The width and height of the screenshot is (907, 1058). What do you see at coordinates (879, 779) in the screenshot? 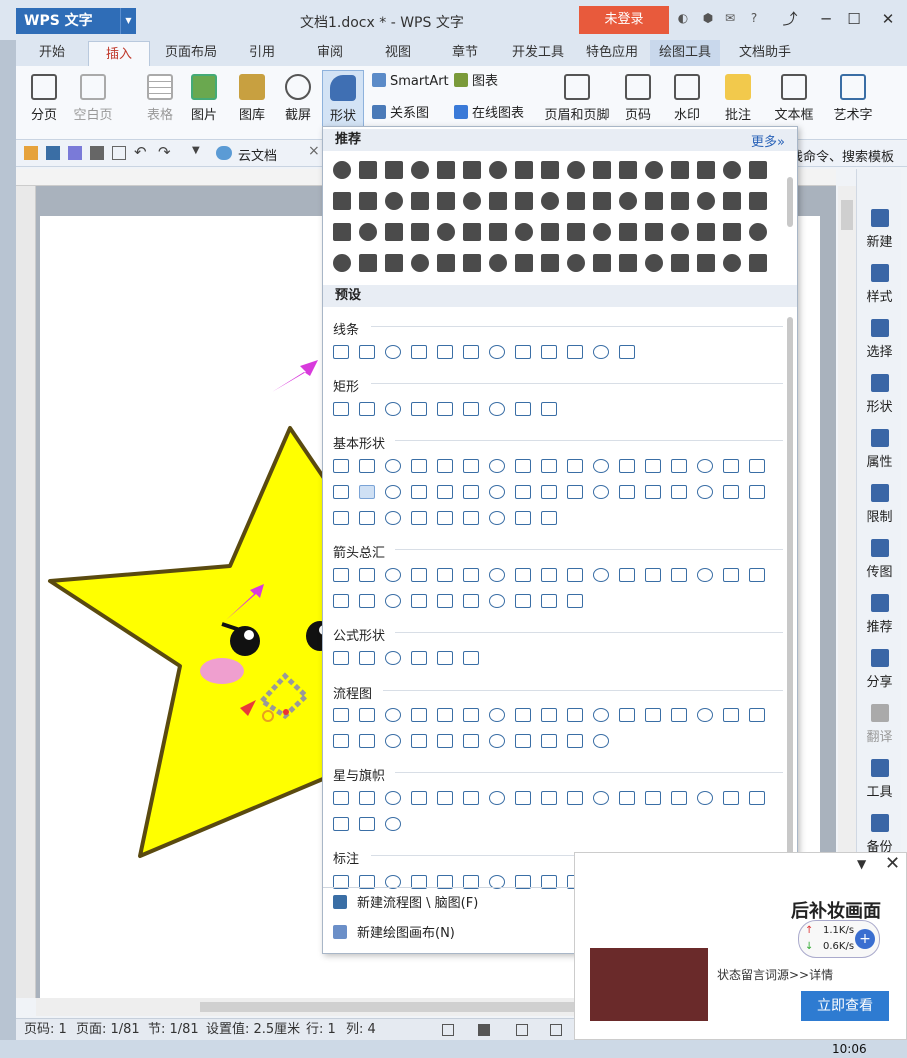
I see `sidebar-item: 工具` at bounding box center [879, 779].